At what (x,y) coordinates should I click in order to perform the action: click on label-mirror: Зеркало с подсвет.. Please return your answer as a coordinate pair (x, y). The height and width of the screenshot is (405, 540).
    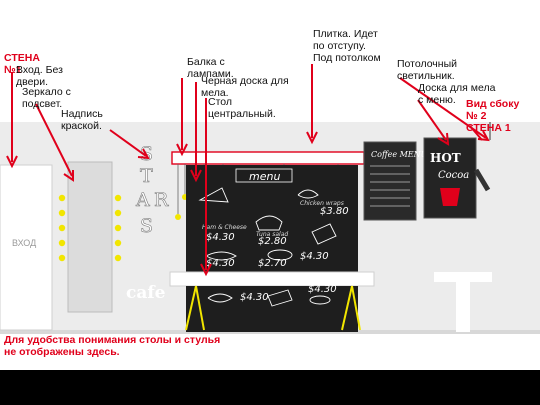
    Looking at the image, I should click on (46, 98).